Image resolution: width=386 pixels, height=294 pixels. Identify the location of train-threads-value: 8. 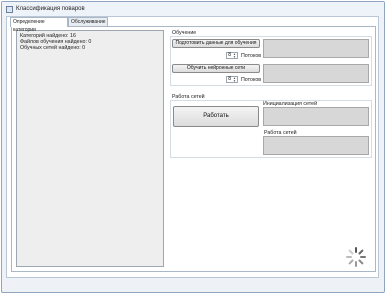
(229, 79).